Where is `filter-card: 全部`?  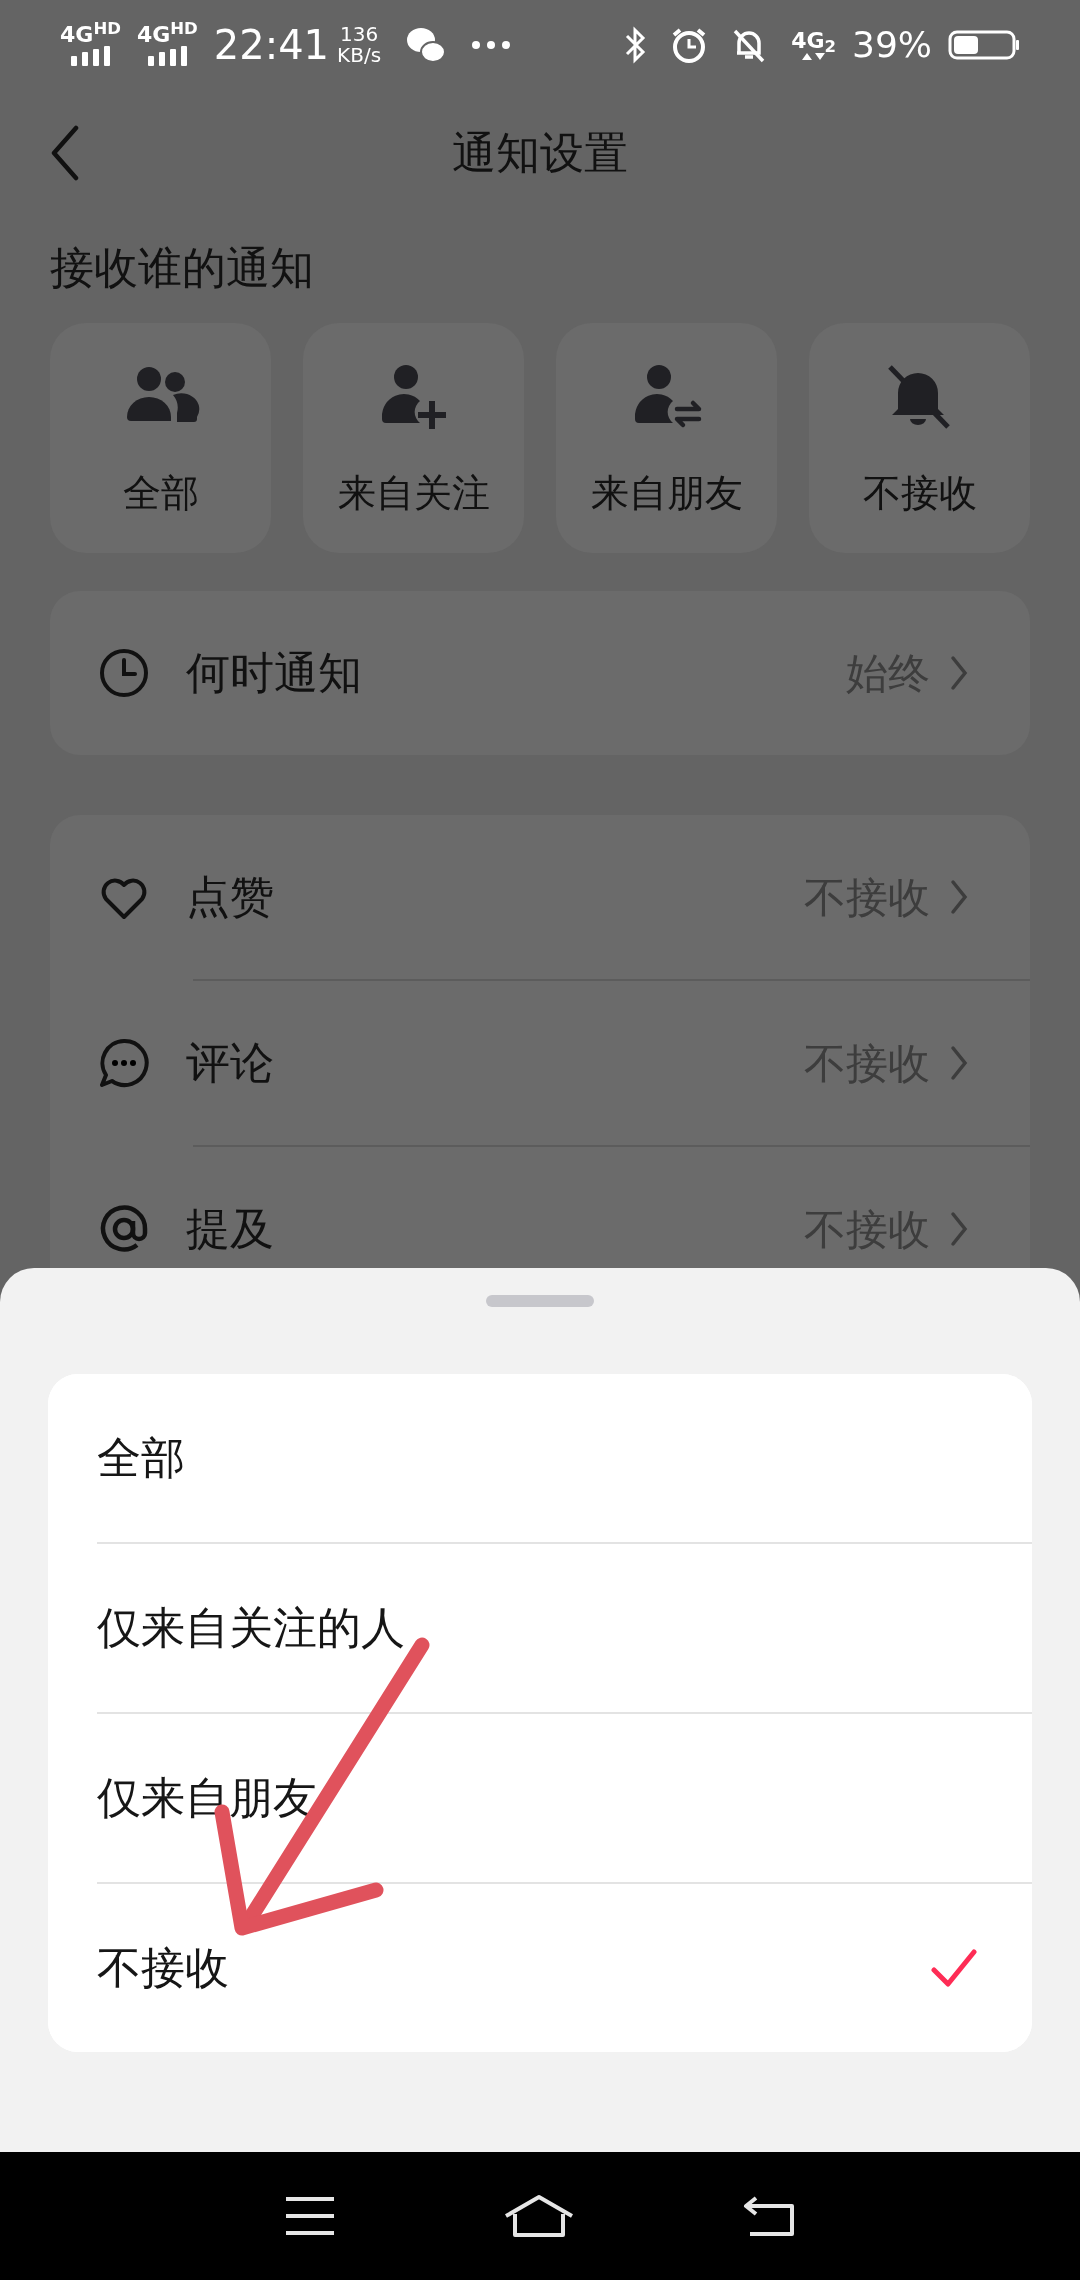
filter-card: 全部 is located at coordinates (160, 438).